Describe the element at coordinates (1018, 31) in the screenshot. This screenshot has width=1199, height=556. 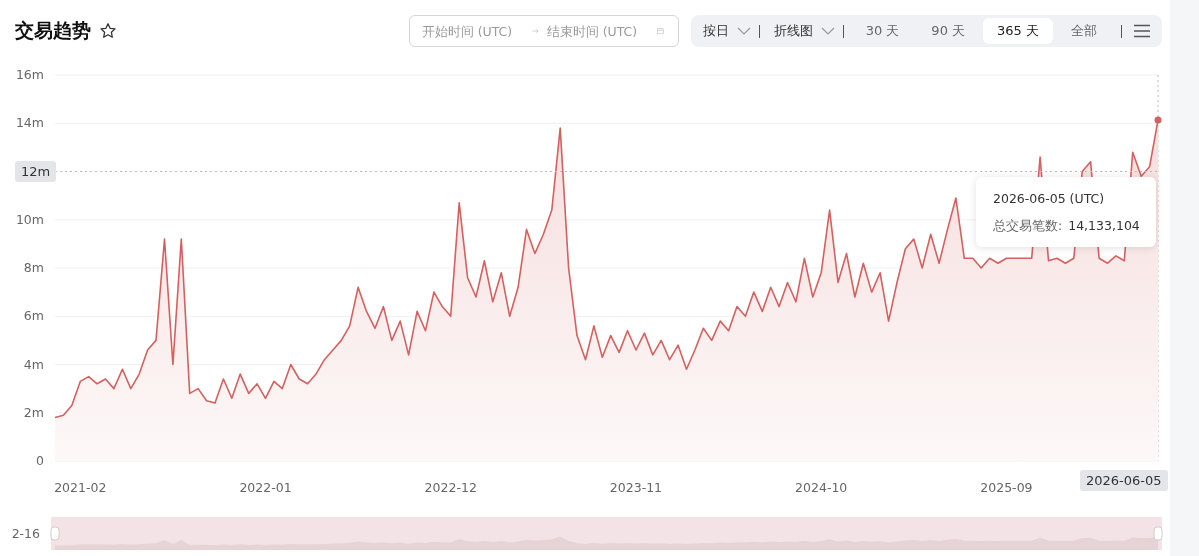
I see `range-tab: 365 天` at that location.